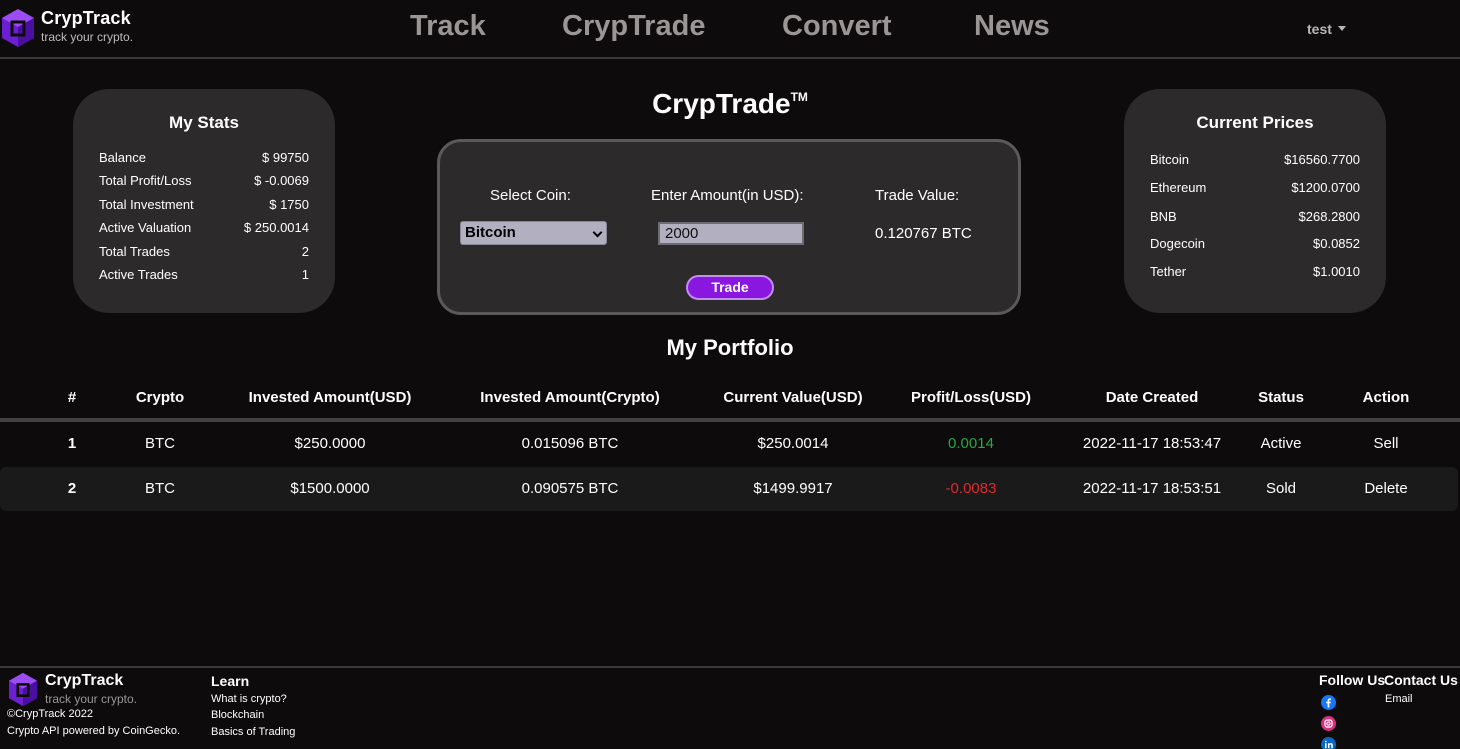  Describe the element at coordinates (533, 233) in the screenshot. I see `coin-select: Bitcoin` at that location.